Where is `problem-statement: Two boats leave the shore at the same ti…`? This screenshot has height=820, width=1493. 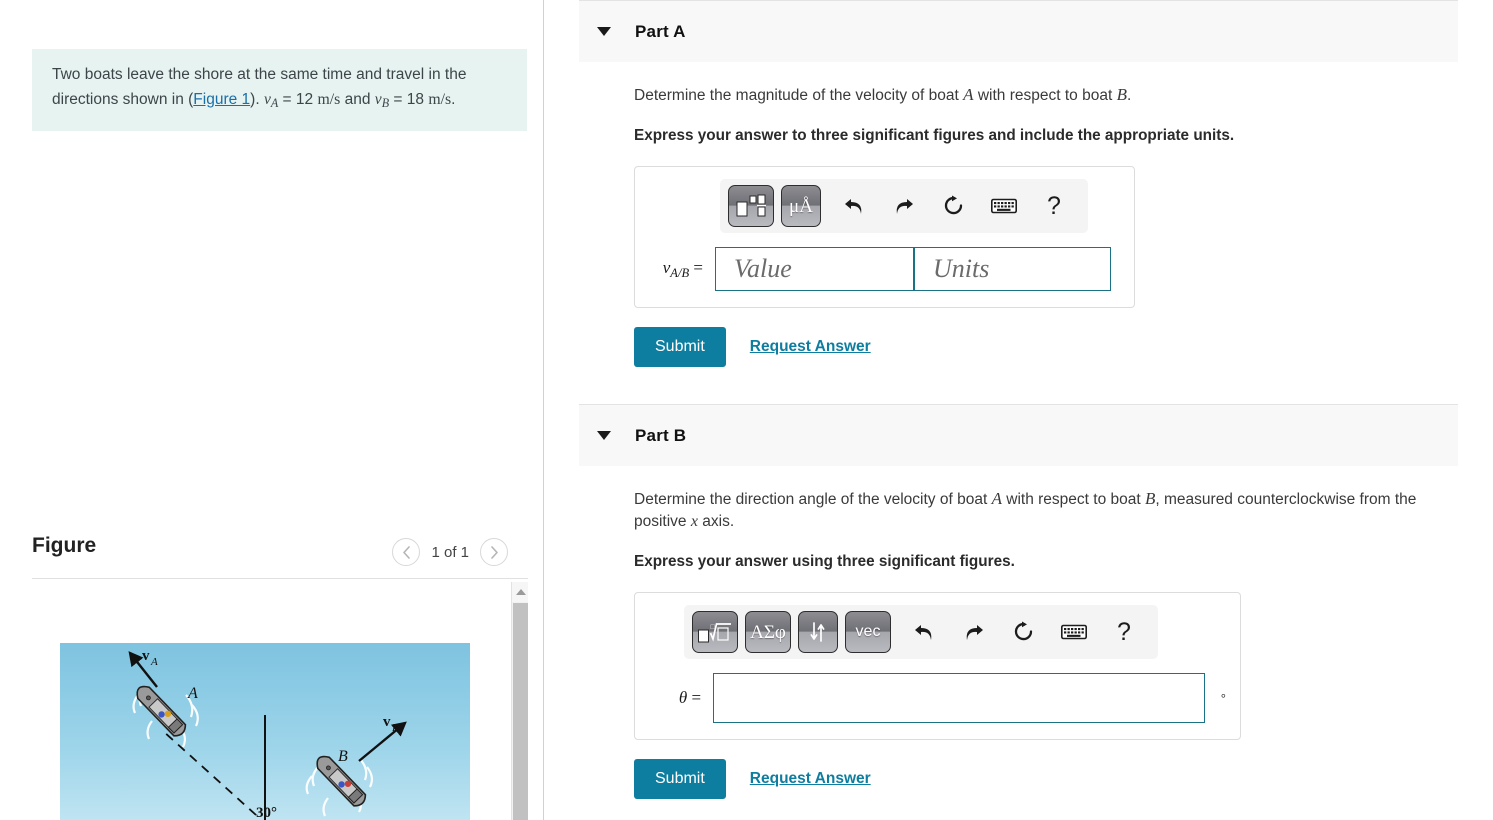
problem-statement: Two boats leave the shore at the same ti… is located at coordinates (279, 90).